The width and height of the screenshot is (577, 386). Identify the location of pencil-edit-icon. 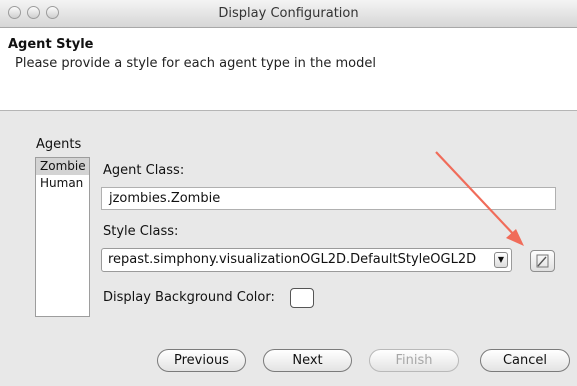
(542, 261).